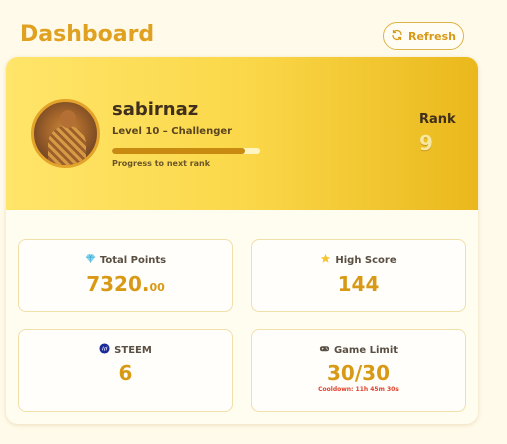  Describe the element at coordinates (133, 260) in the screenshot. I see `total-points-label: Total Points` at that location.